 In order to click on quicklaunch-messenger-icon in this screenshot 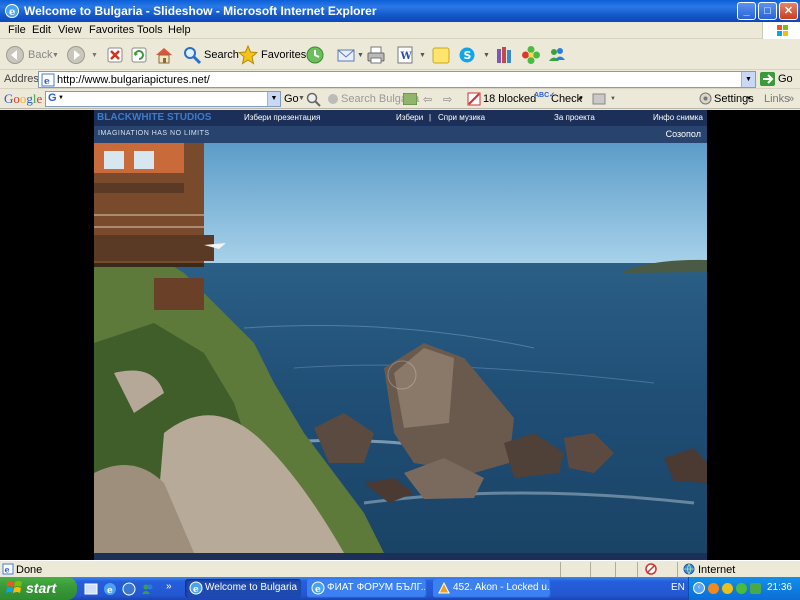, I will do `click(148, 589)`.